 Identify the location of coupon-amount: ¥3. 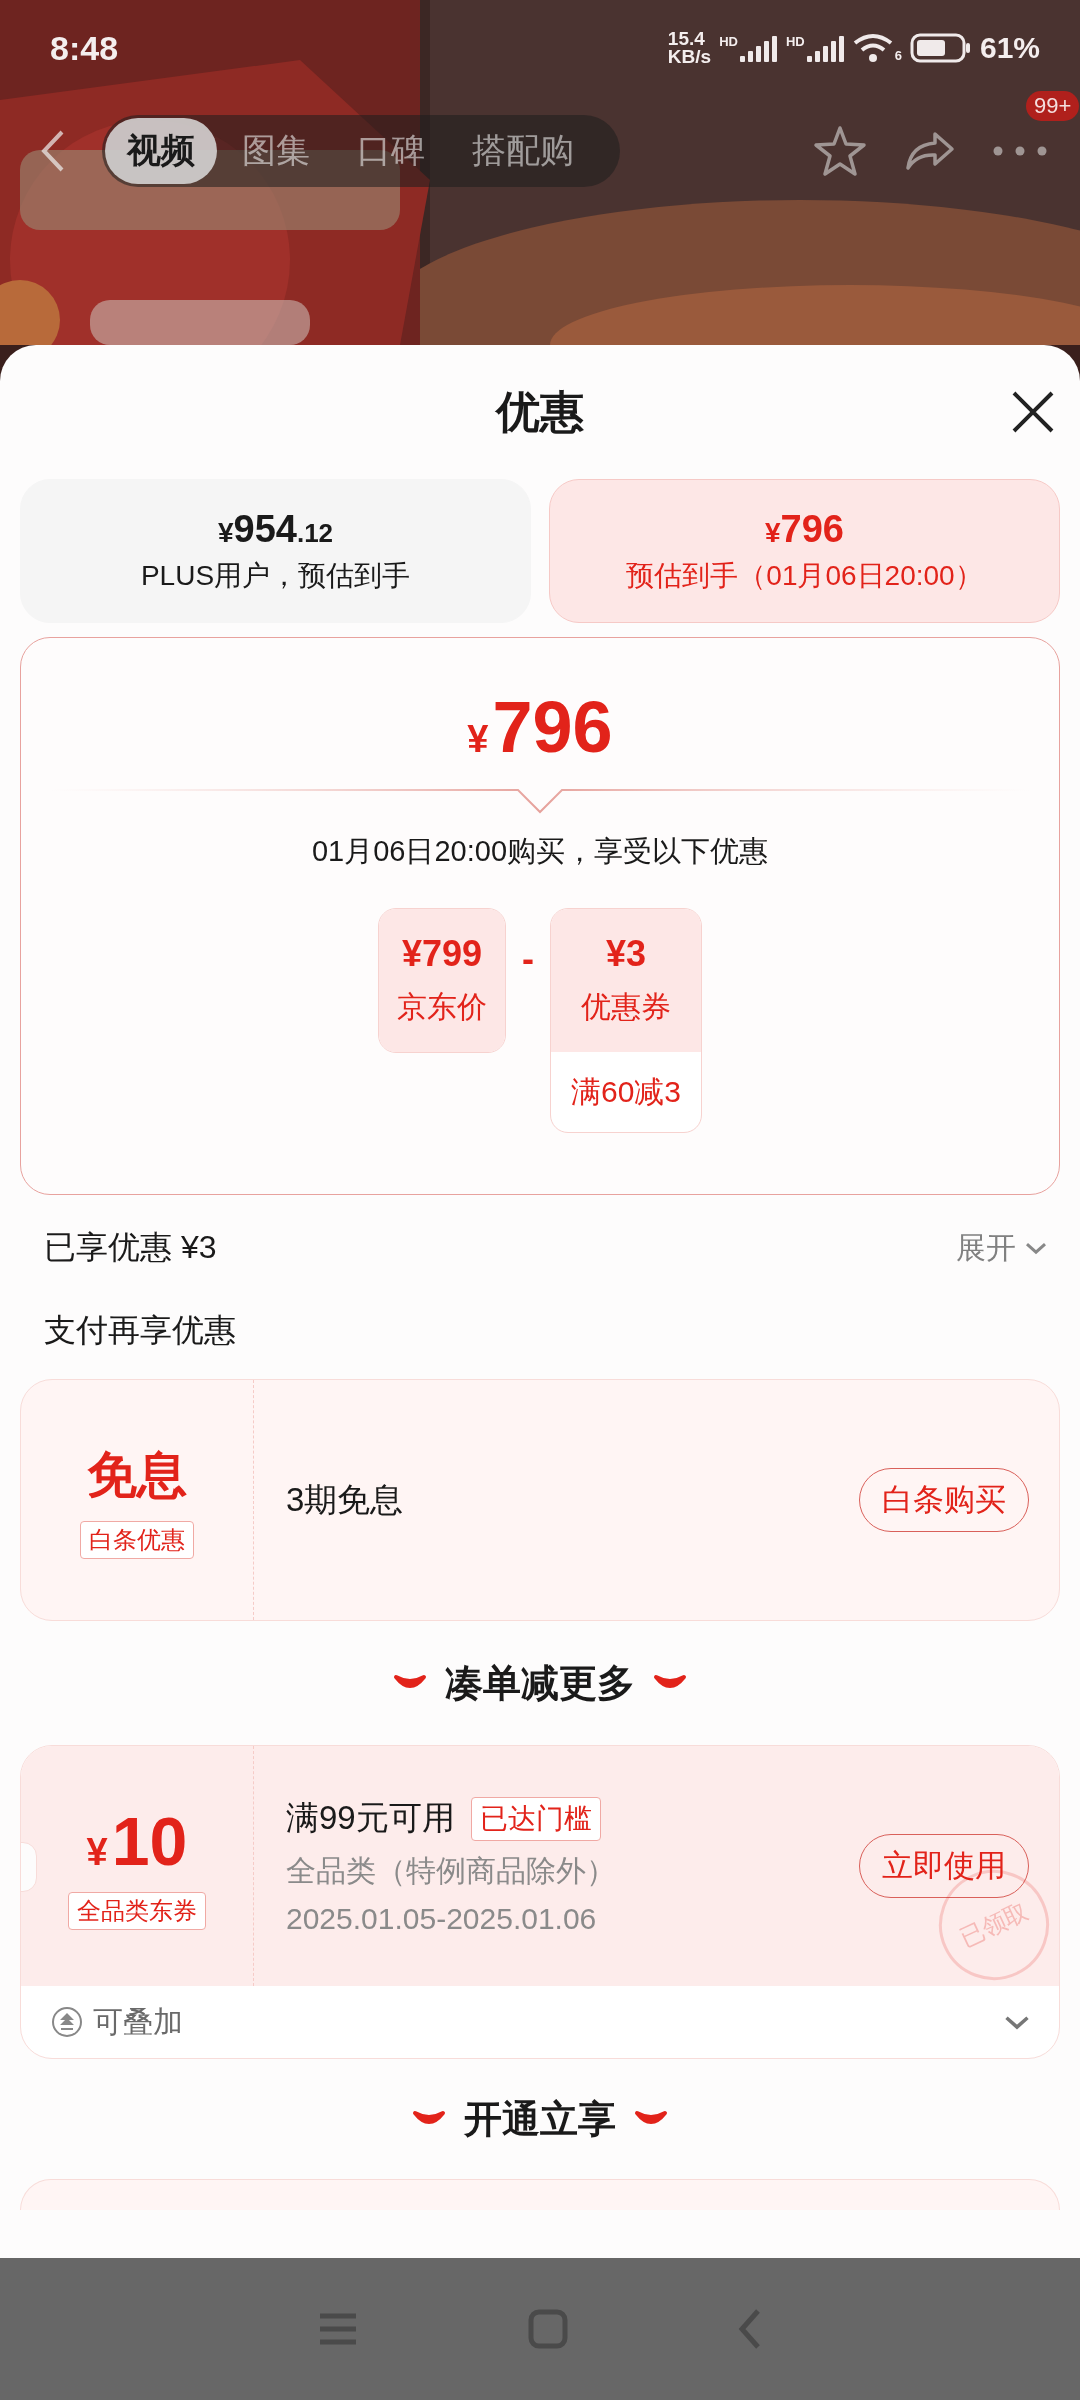
(625, 954).